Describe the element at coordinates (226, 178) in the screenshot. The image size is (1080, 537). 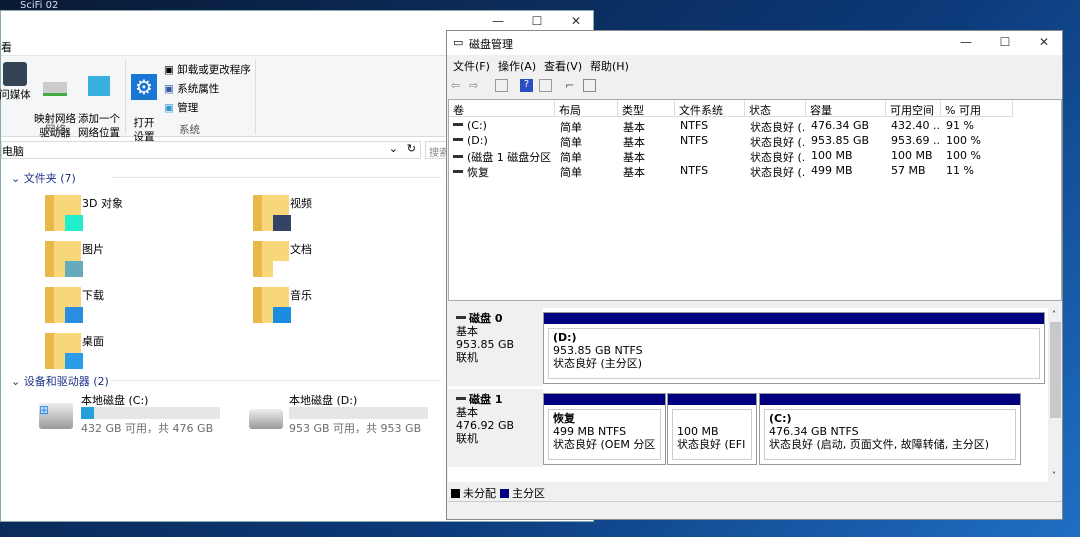
I see `section-folders: ⌄ 文件夹 (7)` at that location.